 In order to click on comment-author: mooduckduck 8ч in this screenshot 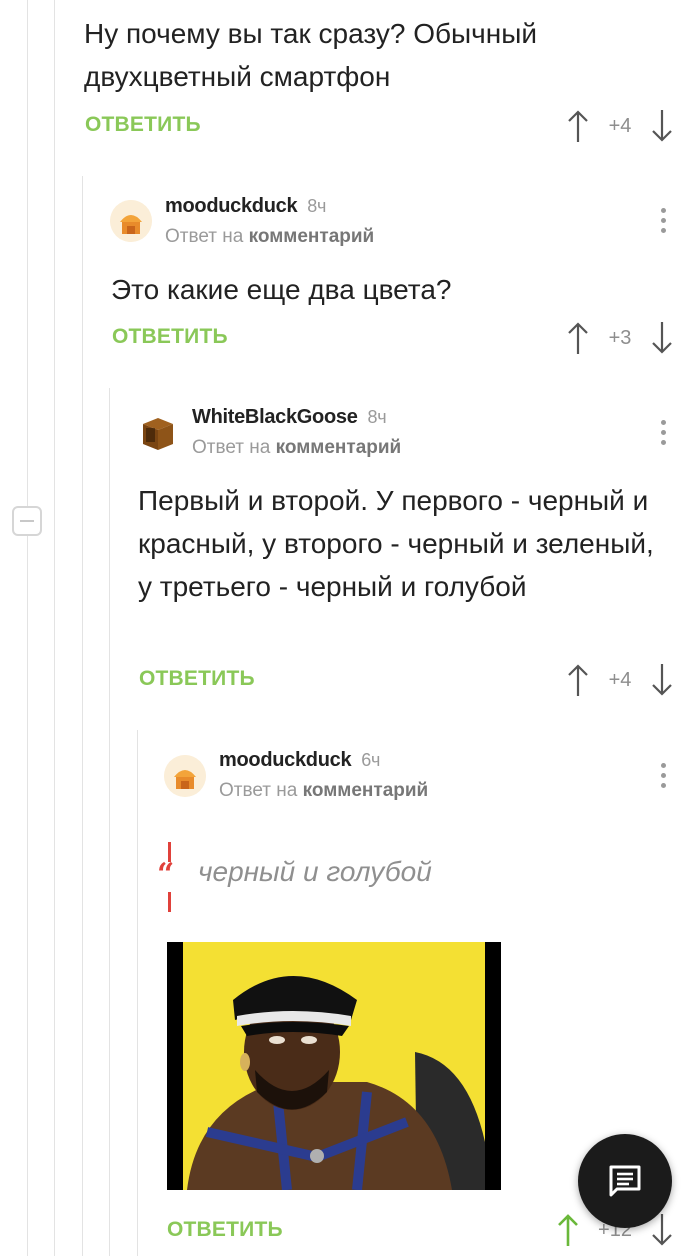, I will do `click(245, 206)`.